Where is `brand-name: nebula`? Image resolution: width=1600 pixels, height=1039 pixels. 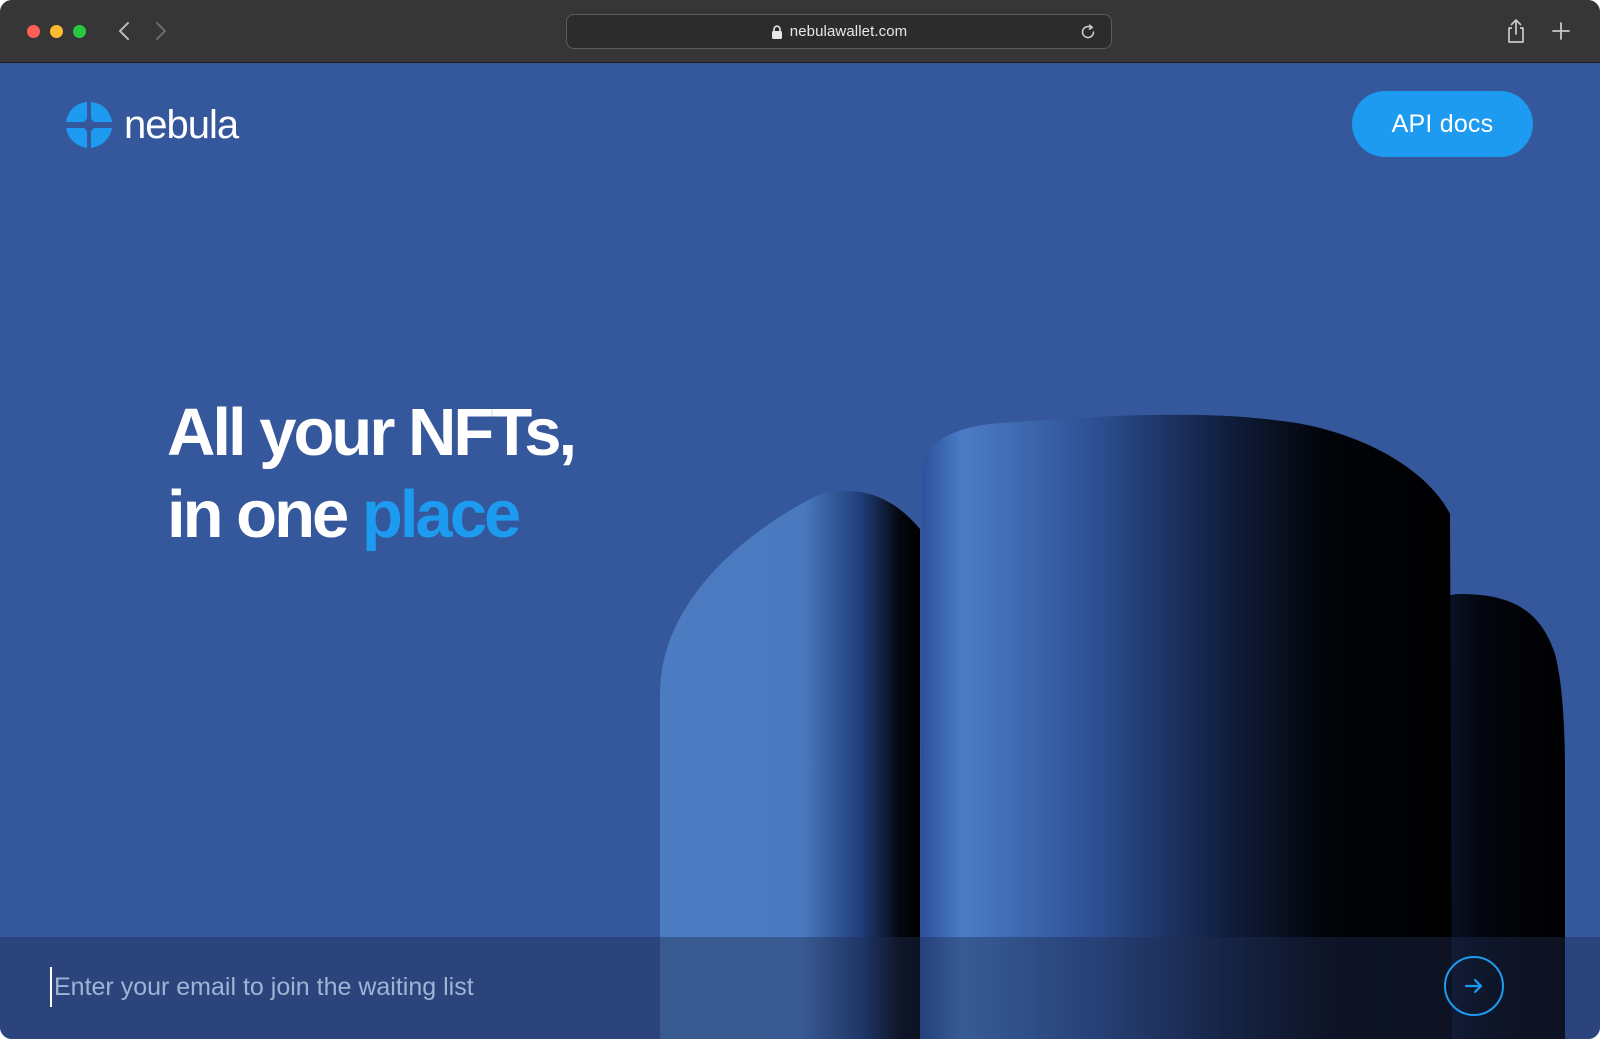
brand-name: nebula is located at coordinates (181, 125).